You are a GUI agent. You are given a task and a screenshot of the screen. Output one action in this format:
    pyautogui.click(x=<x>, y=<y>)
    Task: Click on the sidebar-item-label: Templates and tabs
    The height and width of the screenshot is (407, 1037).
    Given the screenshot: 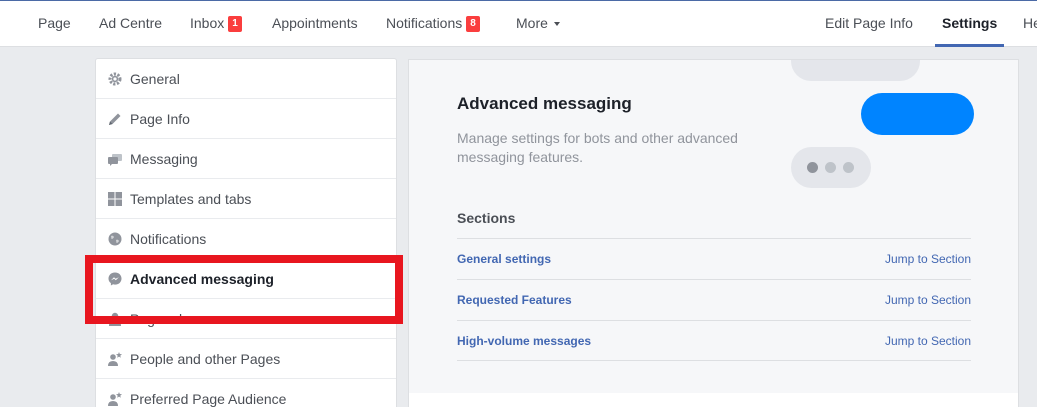 What is the action you would take?
    pyautogui.click(x=191, y=199)
    